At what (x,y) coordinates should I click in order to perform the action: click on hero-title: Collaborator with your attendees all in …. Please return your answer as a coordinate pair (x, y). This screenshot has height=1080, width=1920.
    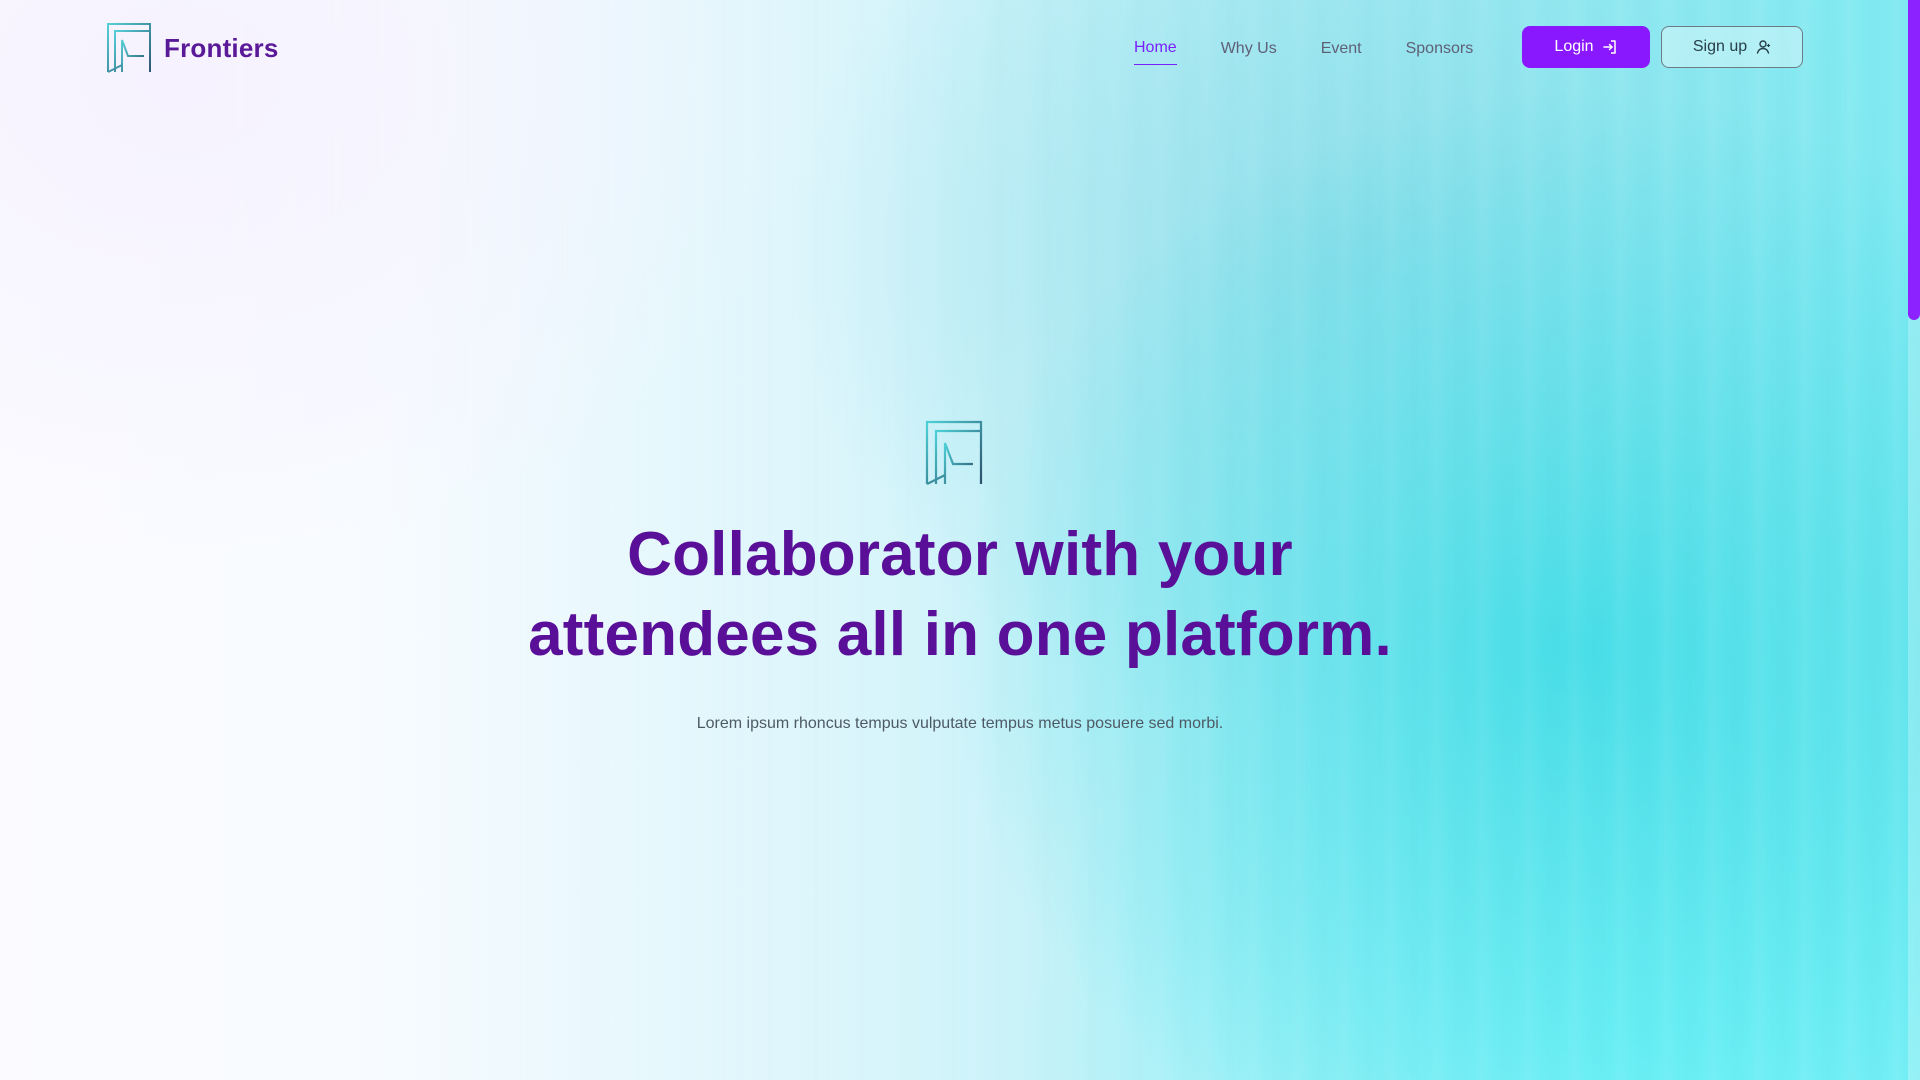
    Looking at the image, I should click on (960, 595).